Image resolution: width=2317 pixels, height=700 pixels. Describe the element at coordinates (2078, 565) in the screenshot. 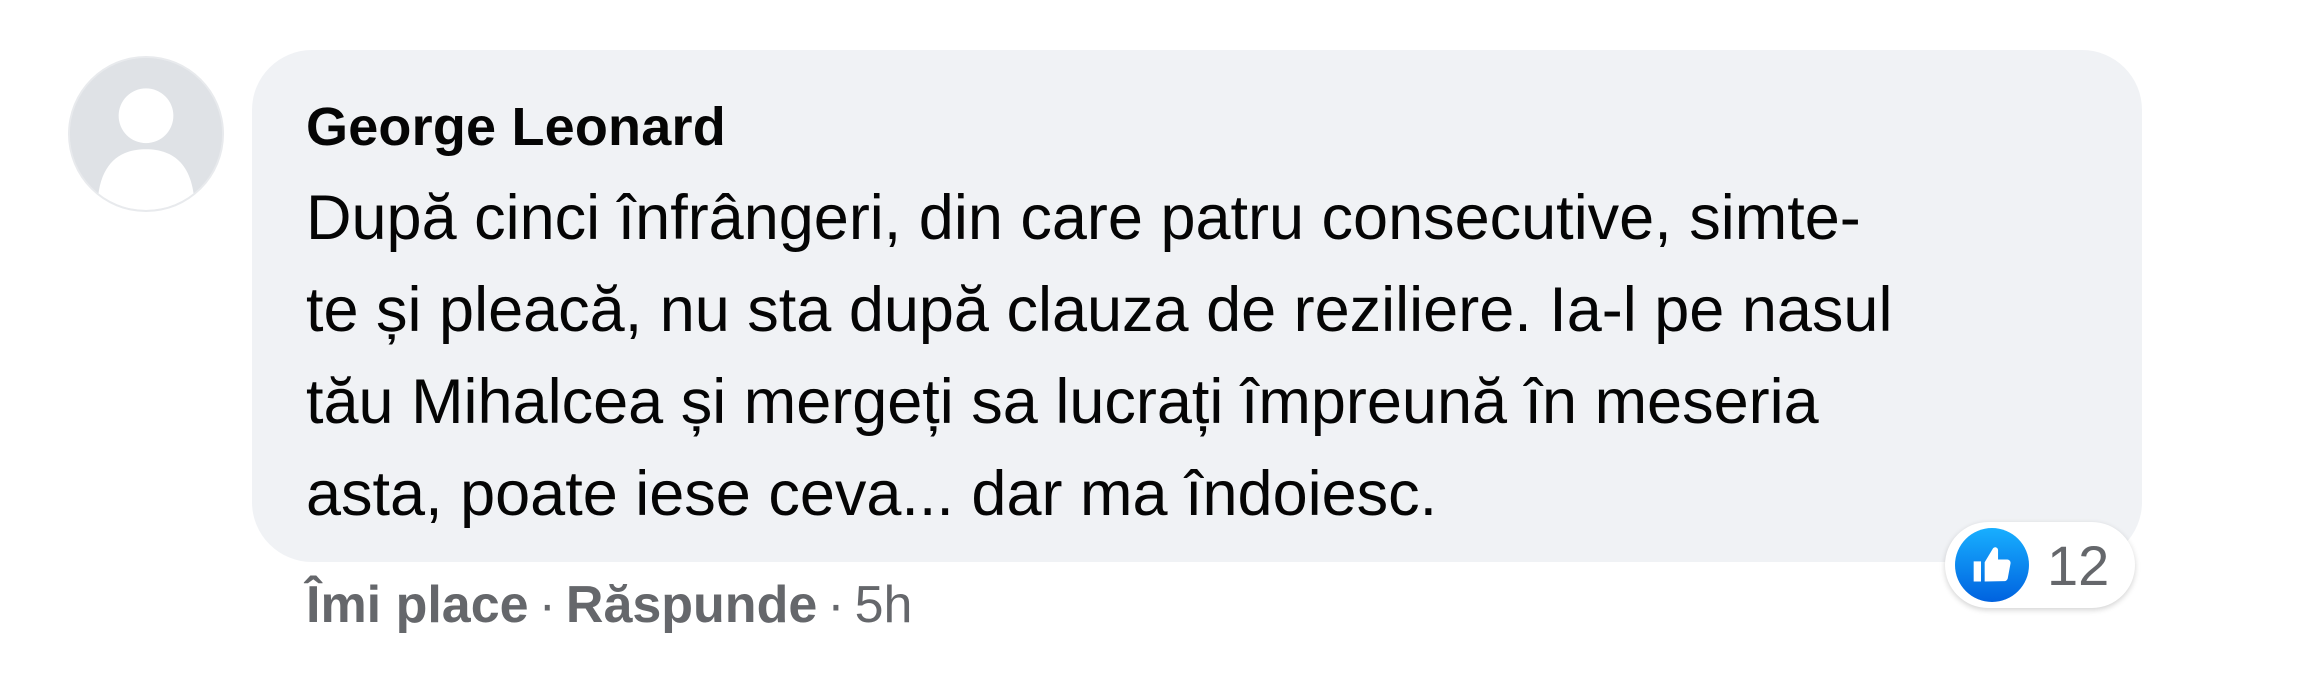

I see `reaction-count: 12` at that location.